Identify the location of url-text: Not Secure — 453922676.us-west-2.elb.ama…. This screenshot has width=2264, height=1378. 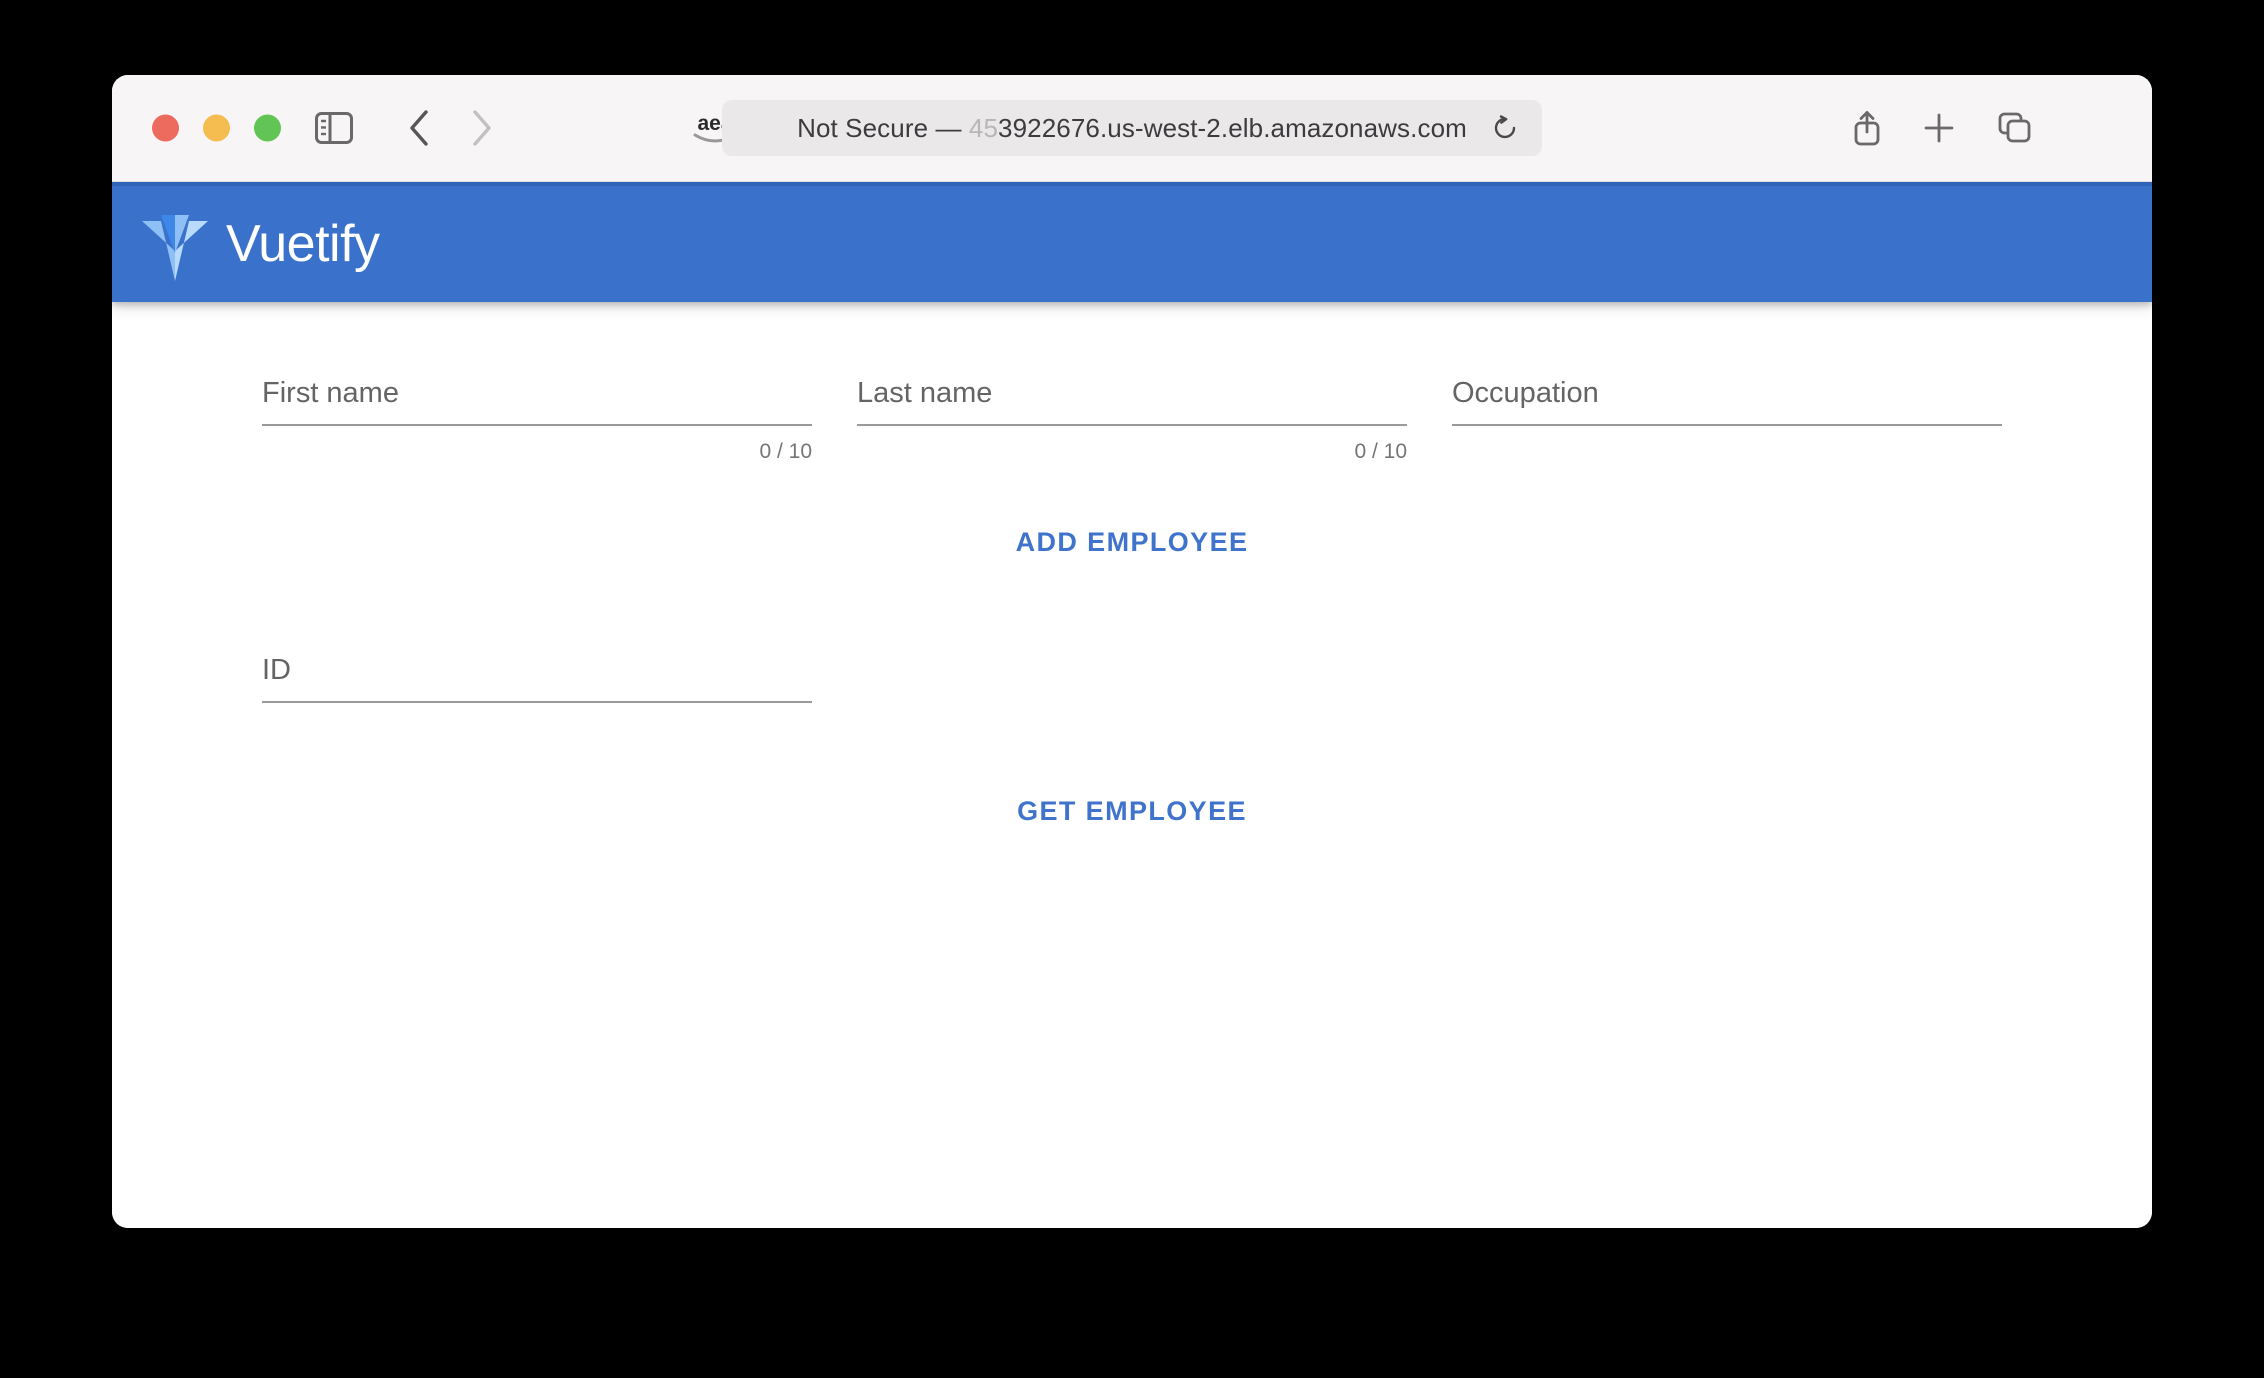
(1132, 128).